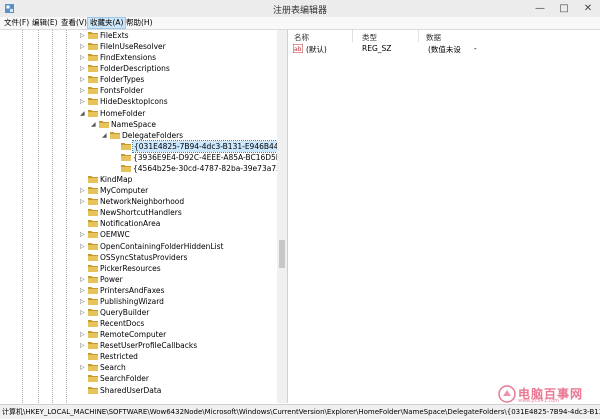 Image resolution: width=600 pixels, height=419 pixels. I want to click on tree-key: ▷ Search, so click(103, 367).